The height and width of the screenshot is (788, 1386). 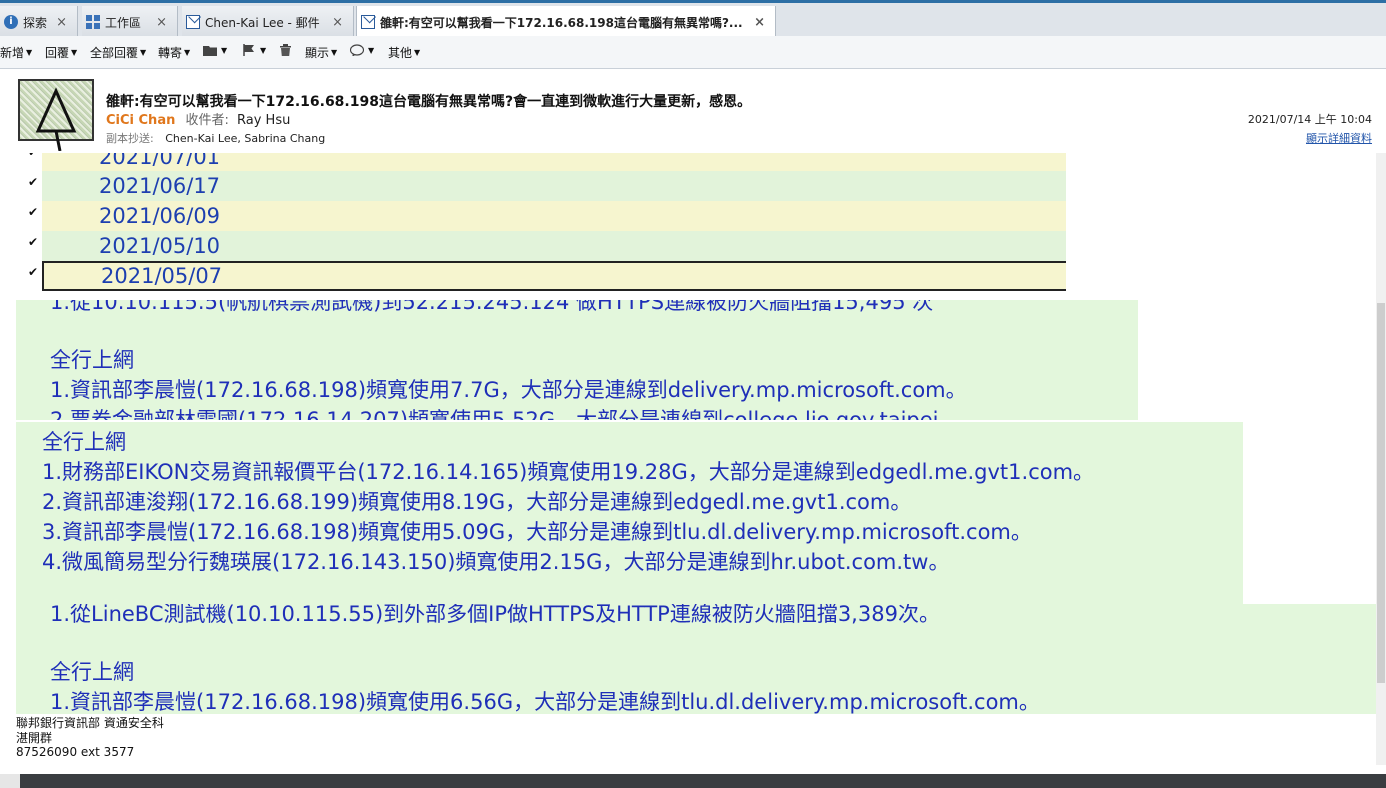 I want to click on trash-icon, so click(x=285, y=50).